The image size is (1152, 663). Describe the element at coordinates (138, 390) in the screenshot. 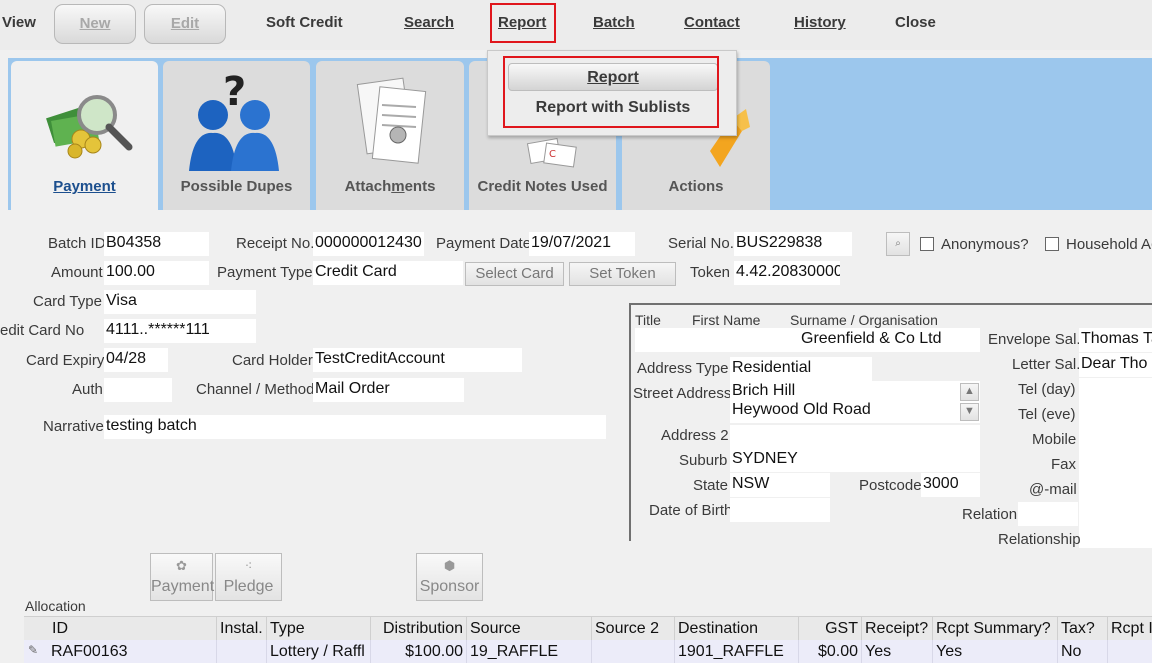

I see `auth-field` at that location.